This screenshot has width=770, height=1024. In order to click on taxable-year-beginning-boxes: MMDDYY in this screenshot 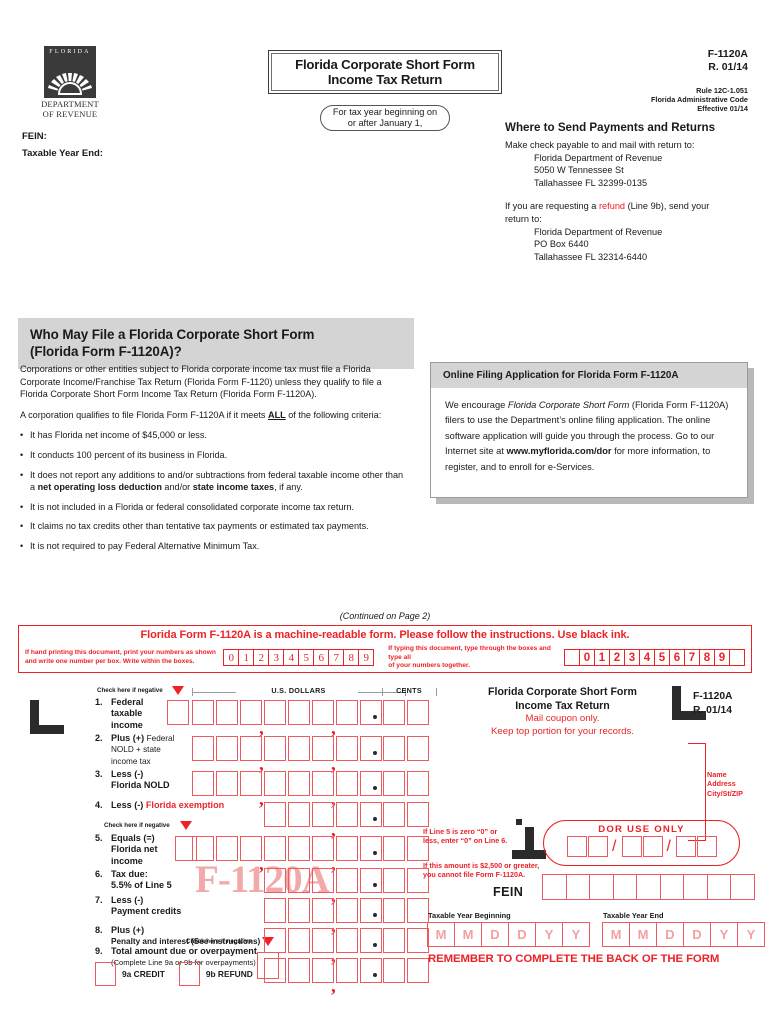, I will do `click(508, 934)`.